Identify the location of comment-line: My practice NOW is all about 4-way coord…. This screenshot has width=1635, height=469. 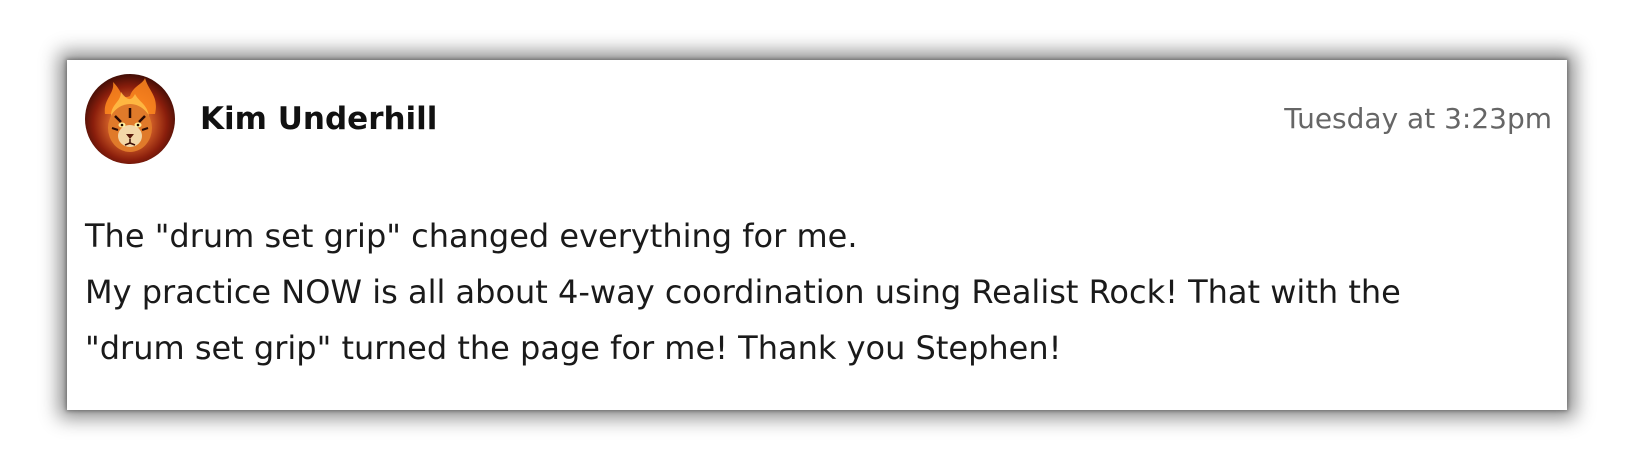
(743, 292).